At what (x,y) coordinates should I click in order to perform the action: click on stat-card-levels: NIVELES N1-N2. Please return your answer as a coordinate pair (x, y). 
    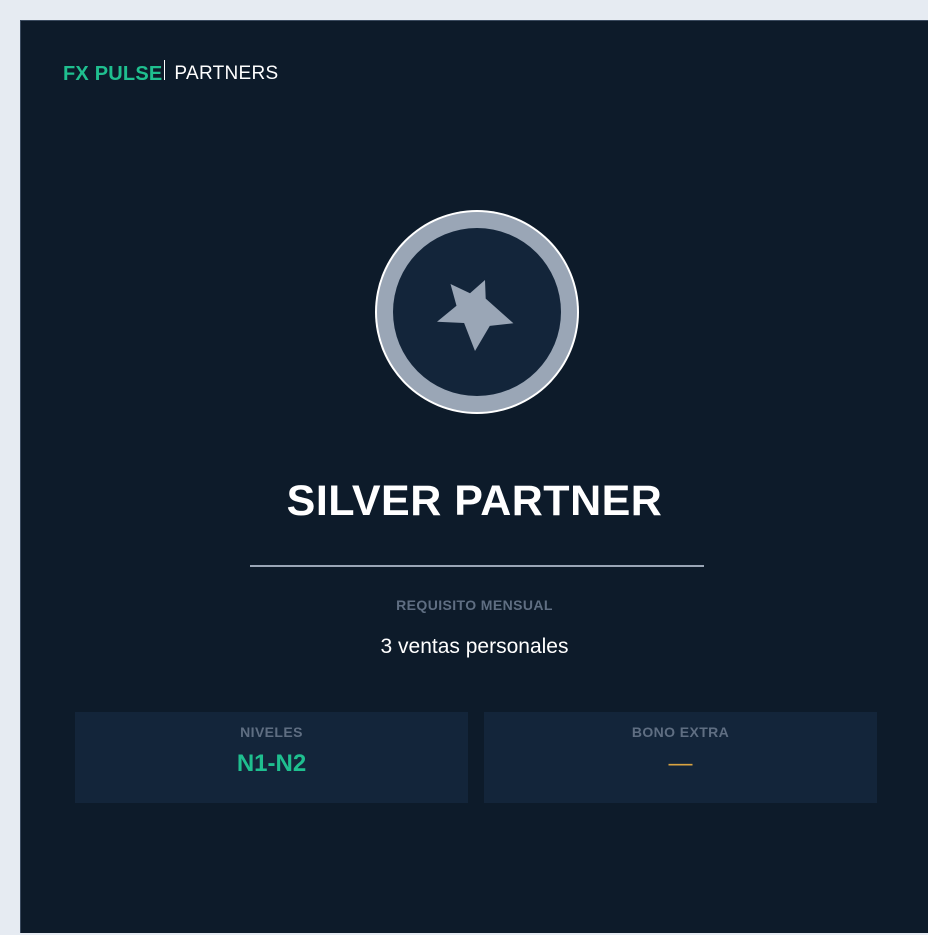
    Looking at the image, I should click on (271, 757).